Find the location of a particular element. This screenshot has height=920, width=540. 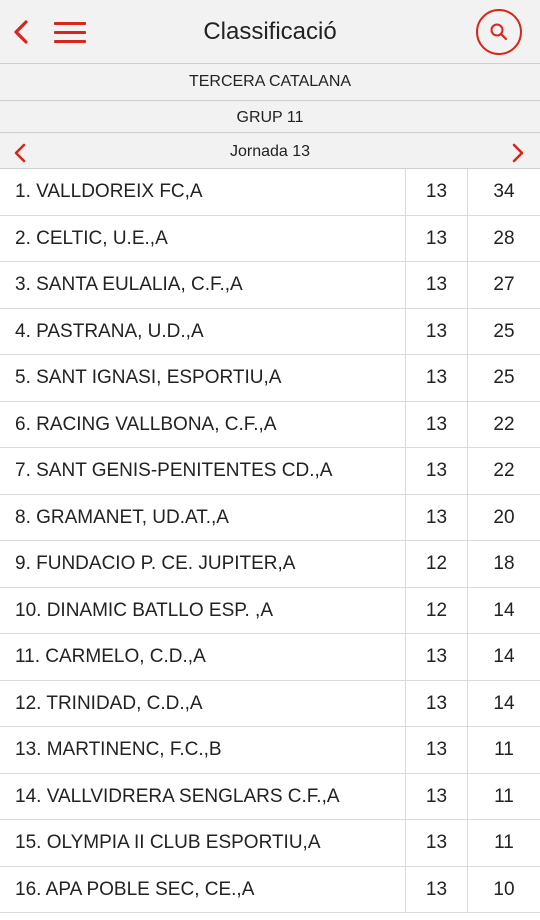

team-name: 6. RACING VALLBONA, C.F.,A is located at coordinates (146, 424).